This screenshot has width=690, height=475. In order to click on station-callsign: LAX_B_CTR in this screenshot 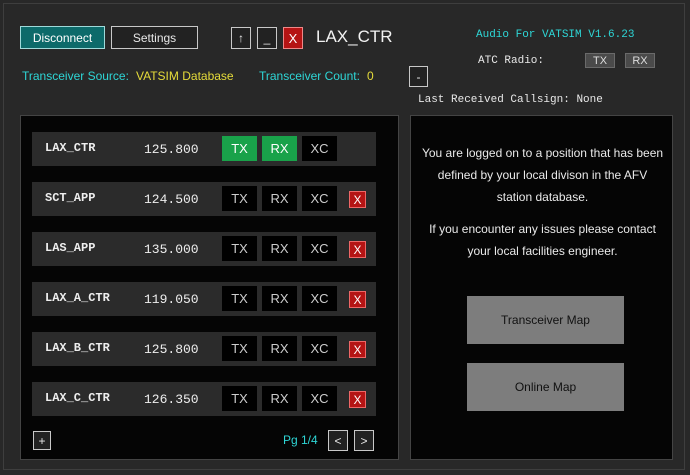, I will do `click(77, 348)`.